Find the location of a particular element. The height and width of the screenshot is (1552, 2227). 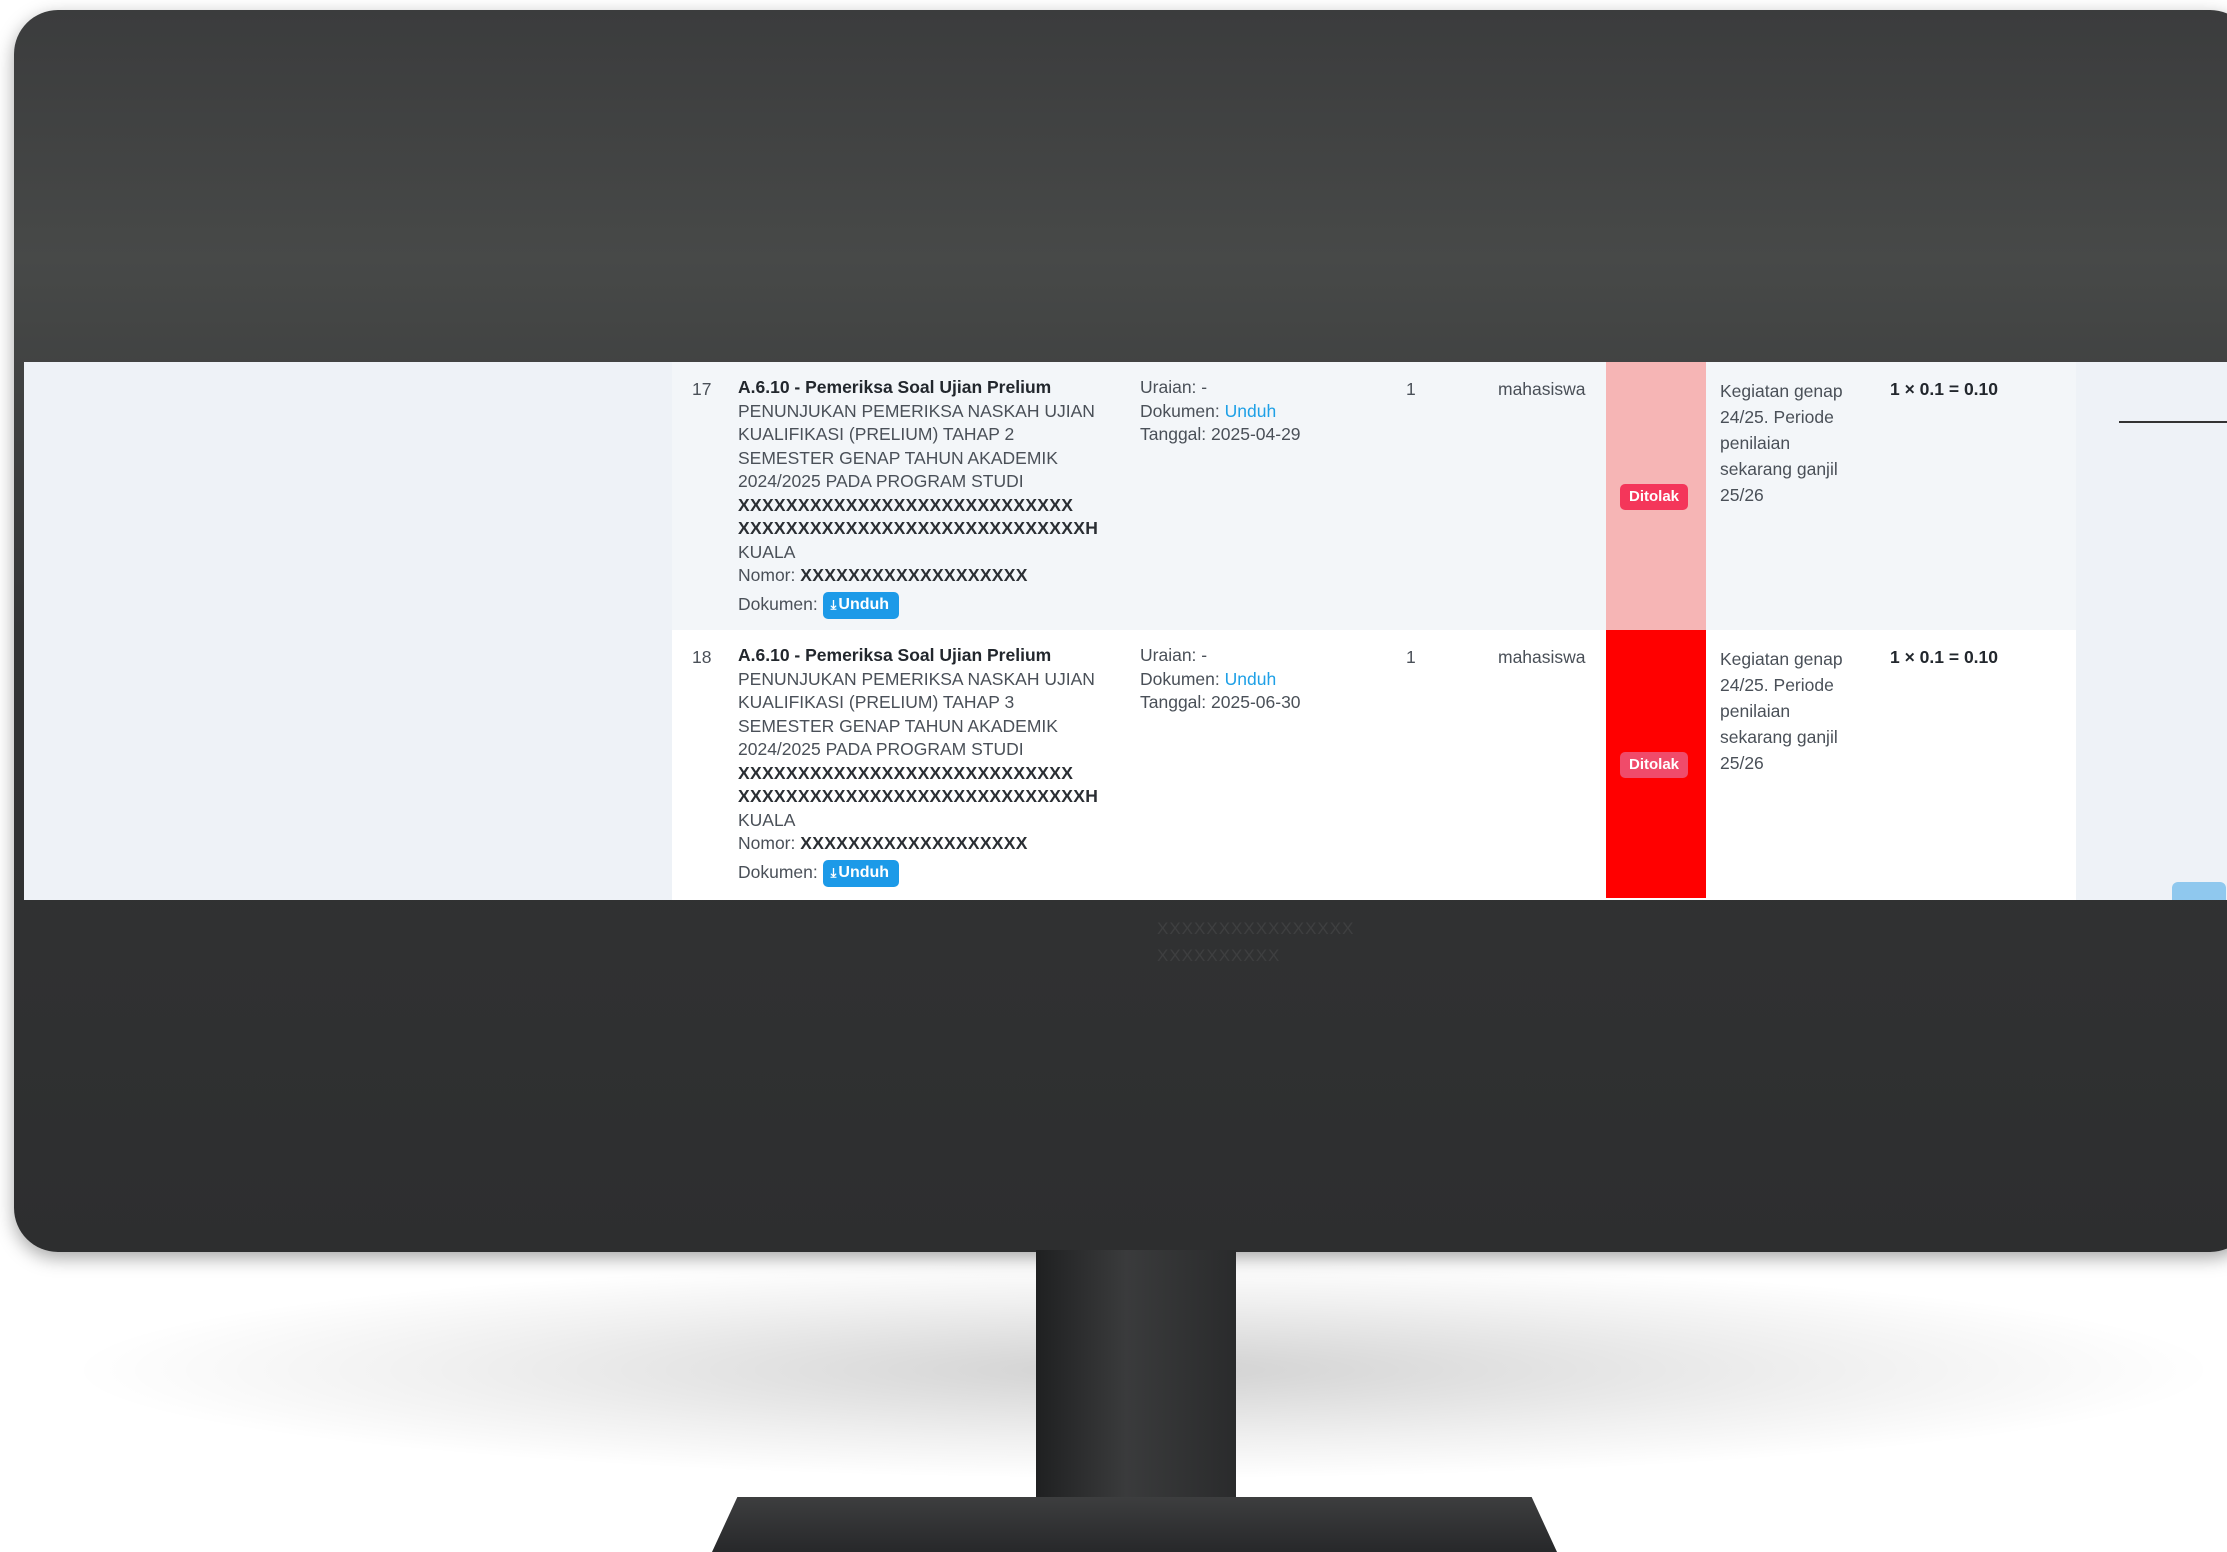

date-text: Tanggal: 2025-04-29 is located at coordinates (1220, 434).